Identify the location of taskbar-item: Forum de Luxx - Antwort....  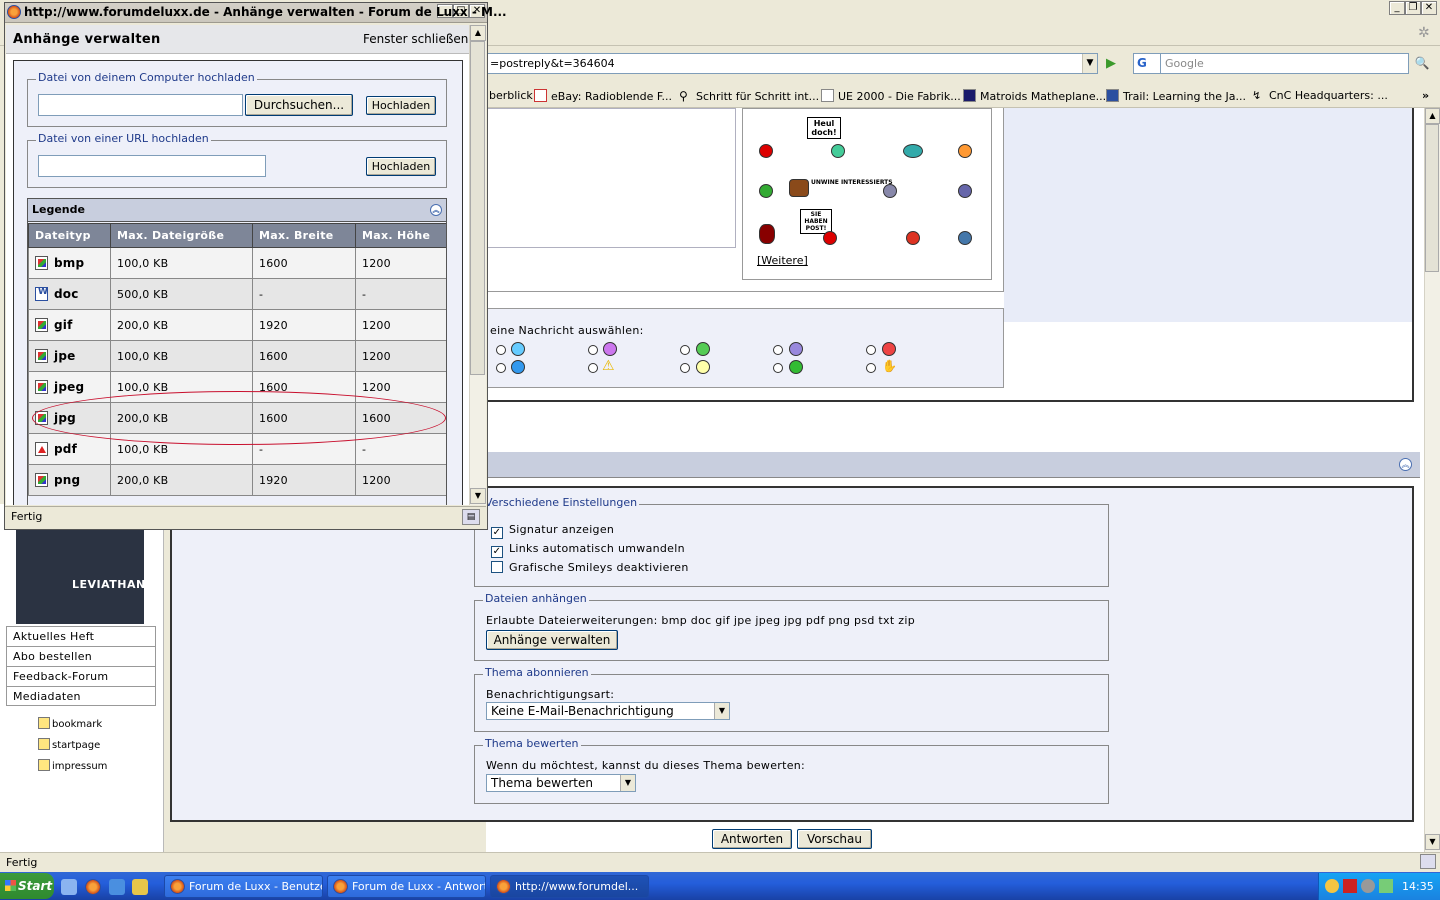
(406, 886).